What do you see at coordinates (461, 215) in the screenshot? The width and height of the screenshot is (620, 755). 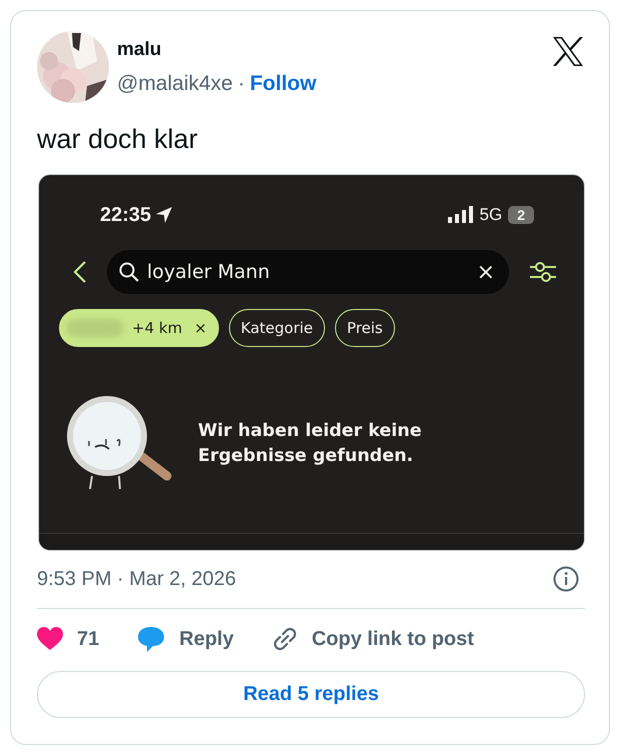 I see `signal-icon` at bounding box center [461, 215].